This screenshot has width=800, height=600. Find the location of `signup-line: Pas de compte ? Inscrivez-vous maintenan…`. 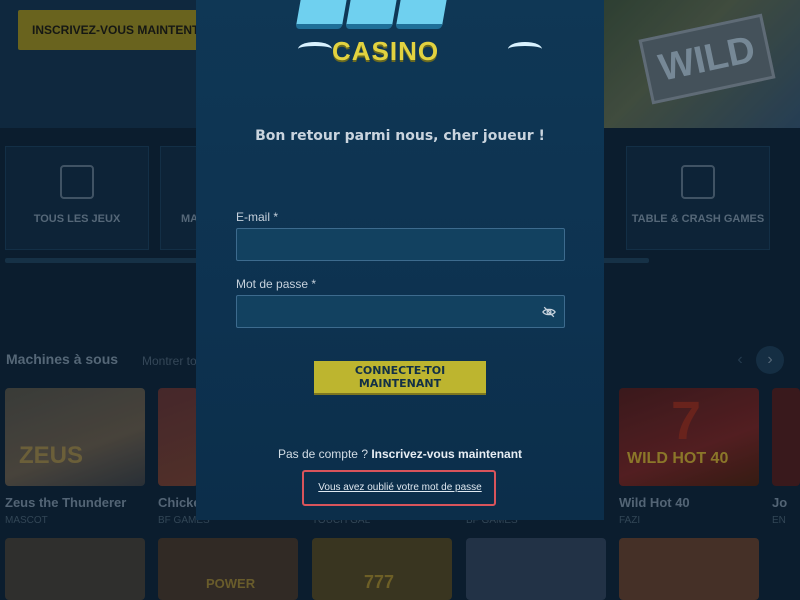

signup-line: Pas de compte ? Inscrivez-vous maintenan… is located at coordinates (400, 454).